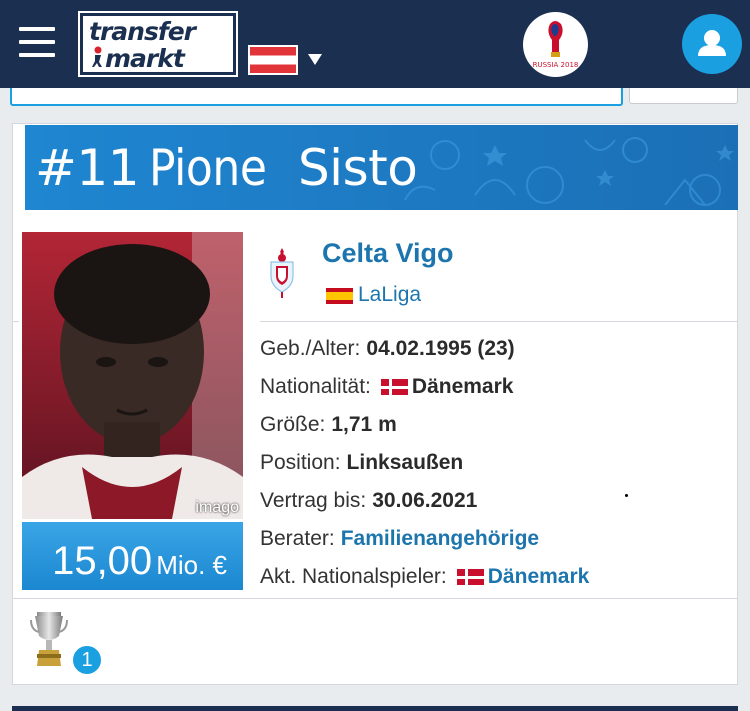  I want to click on austria-flag-icon, so click(273, 60).